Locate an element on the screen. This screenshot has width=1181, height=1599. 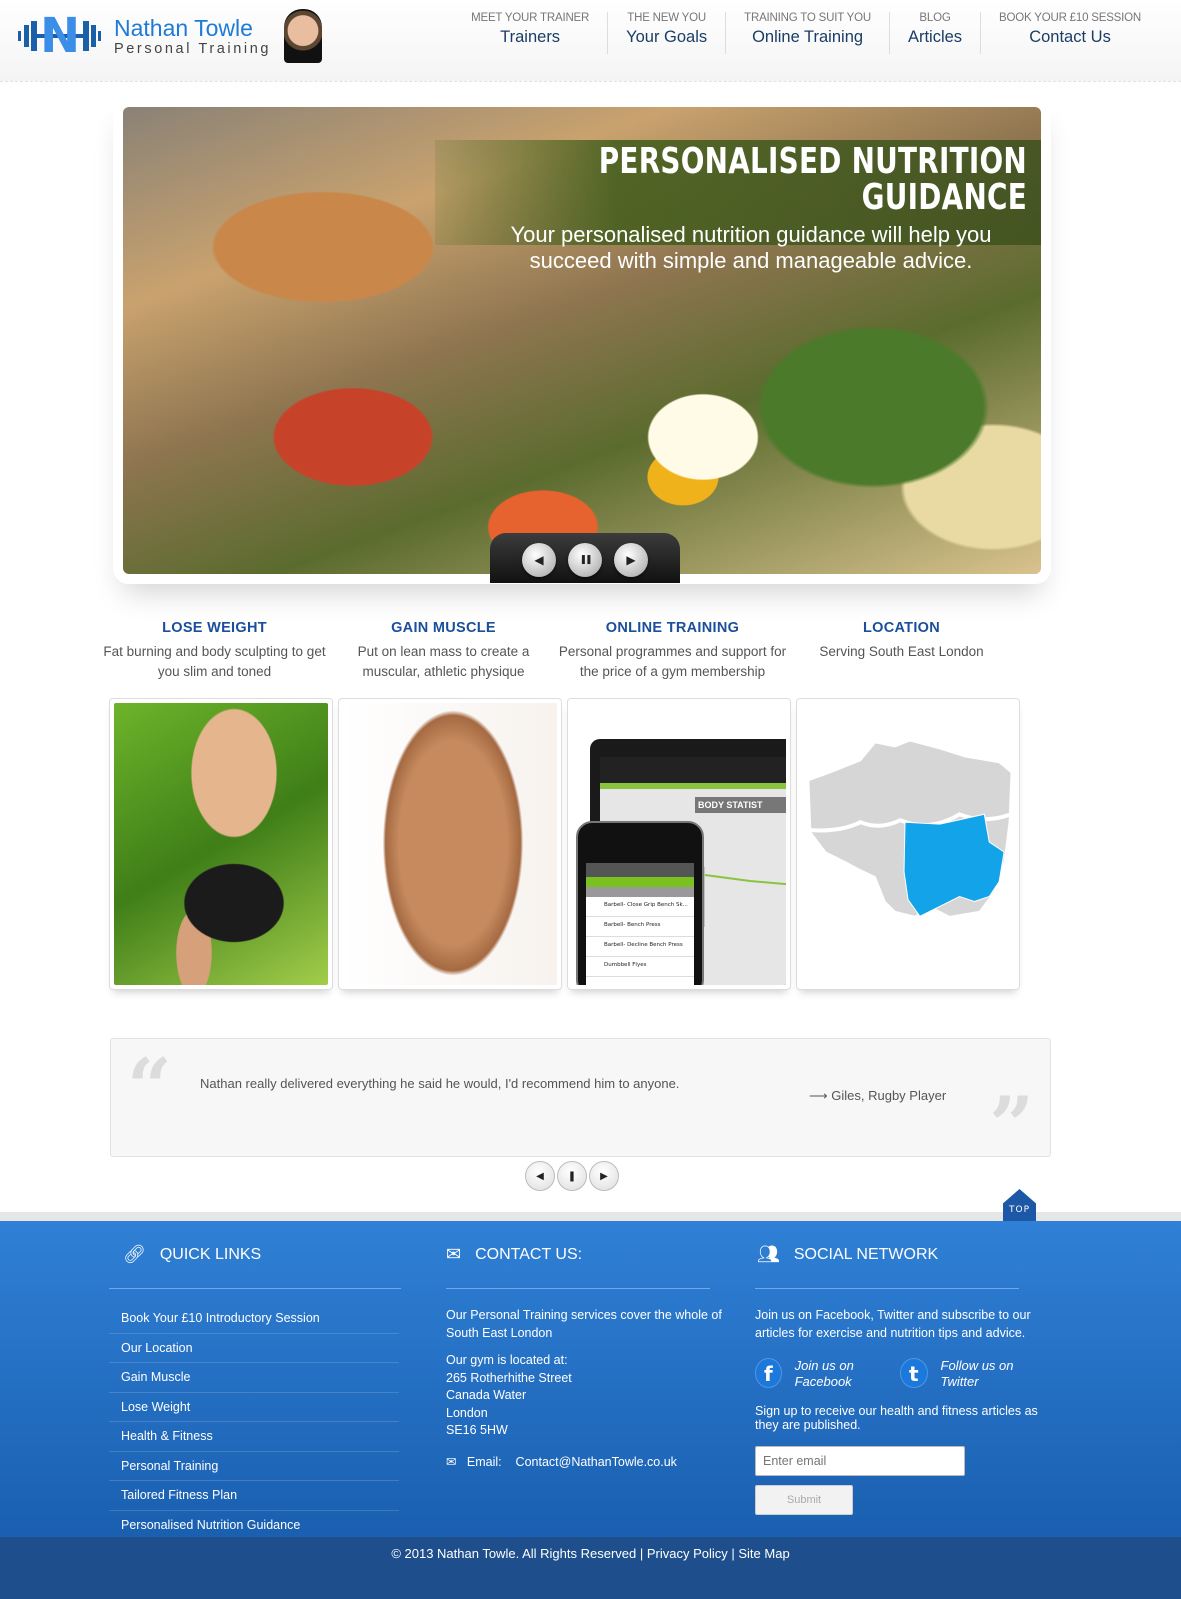
brand-tagline: Personal Training is located at coordinates (193, 49).